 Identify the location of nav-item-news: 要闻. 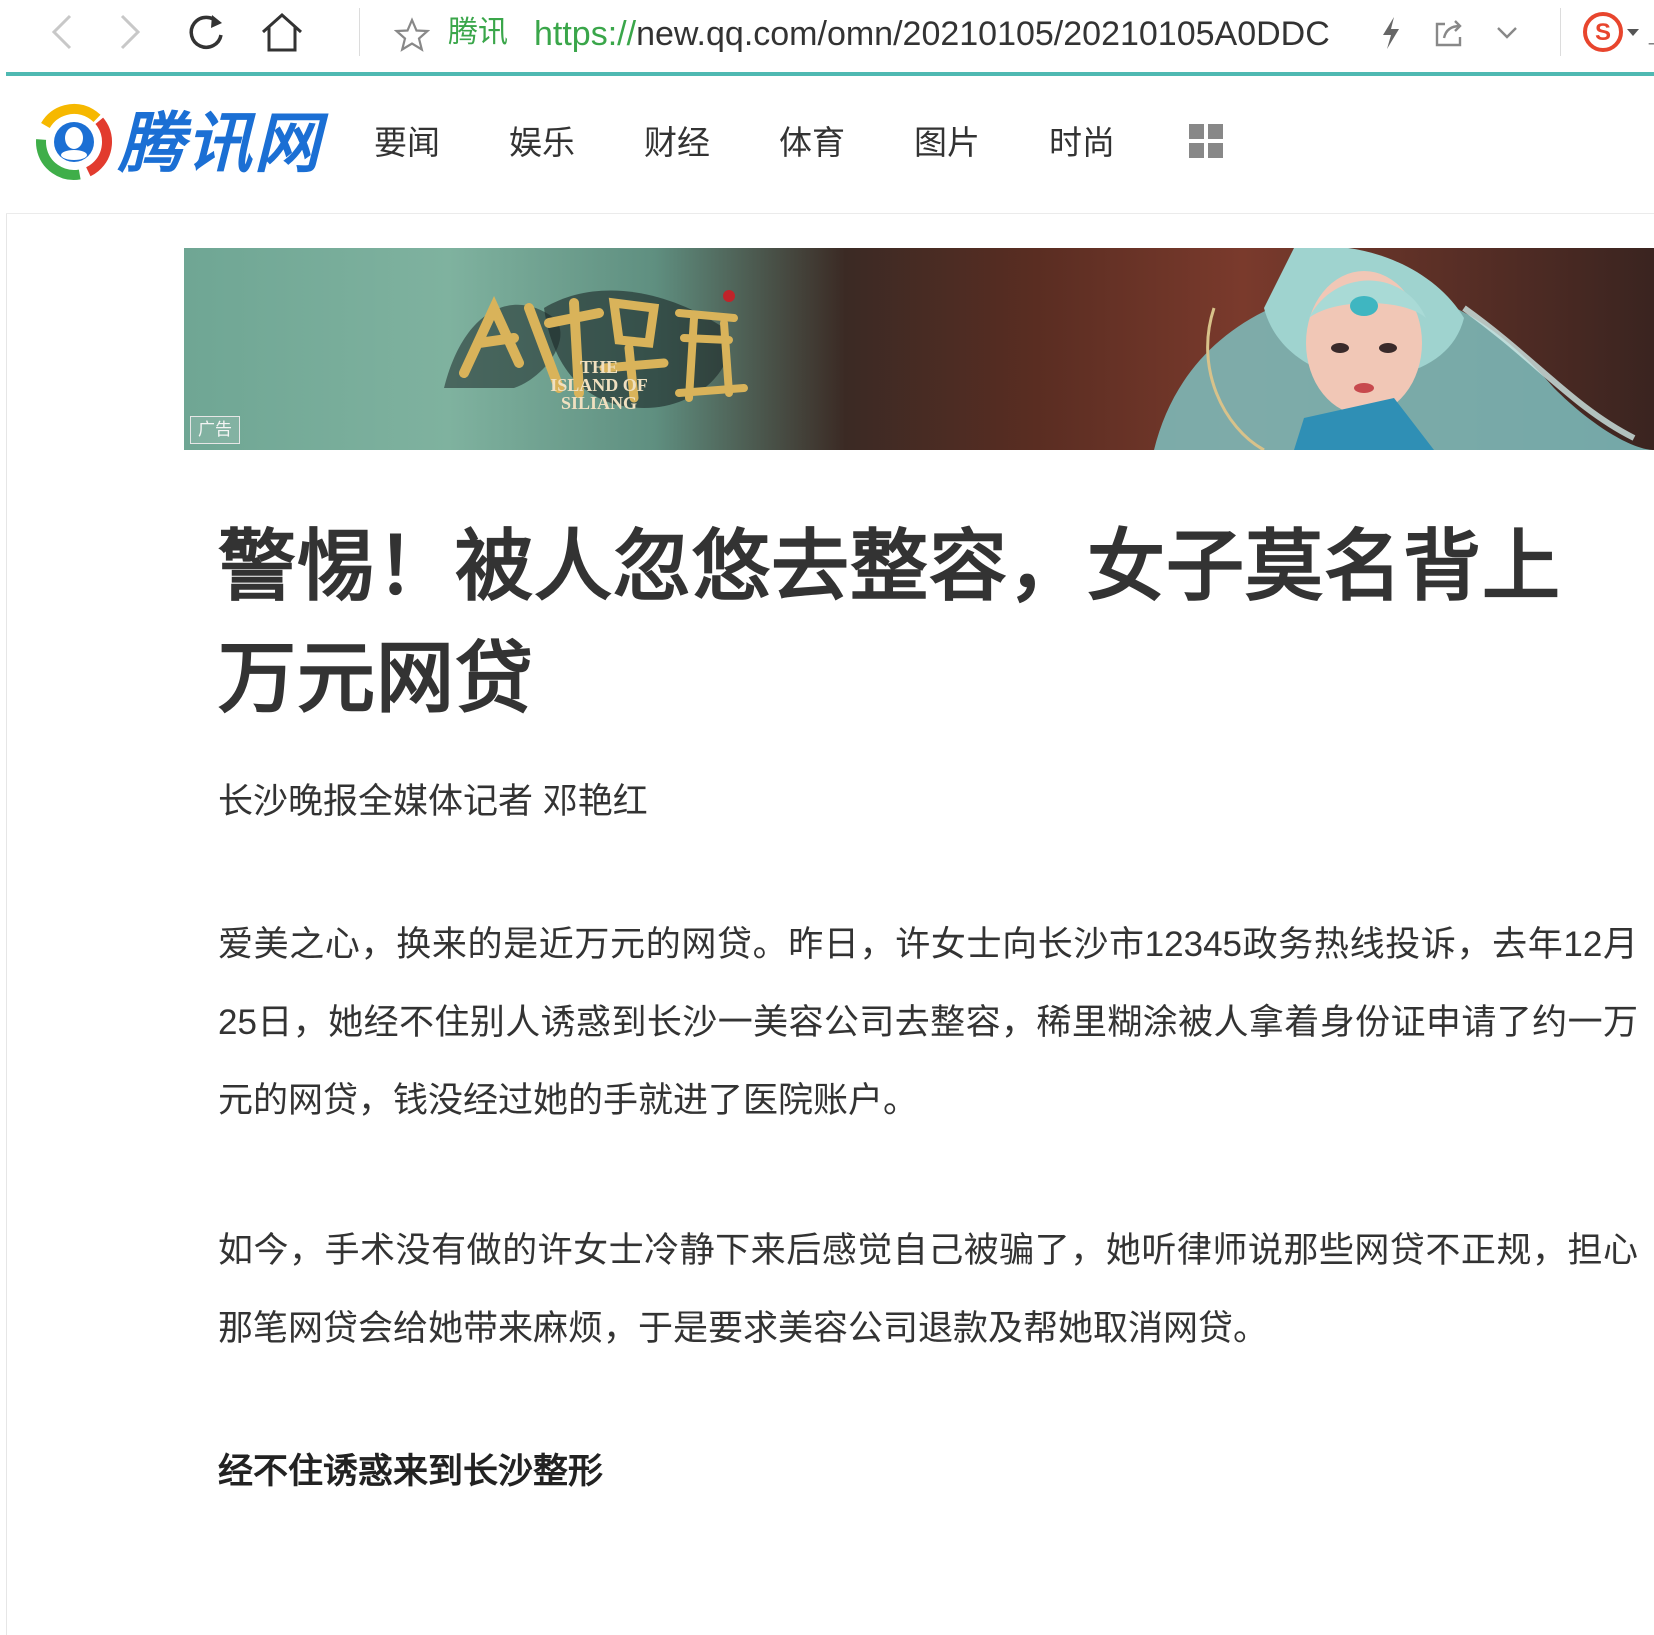
(407, 143).